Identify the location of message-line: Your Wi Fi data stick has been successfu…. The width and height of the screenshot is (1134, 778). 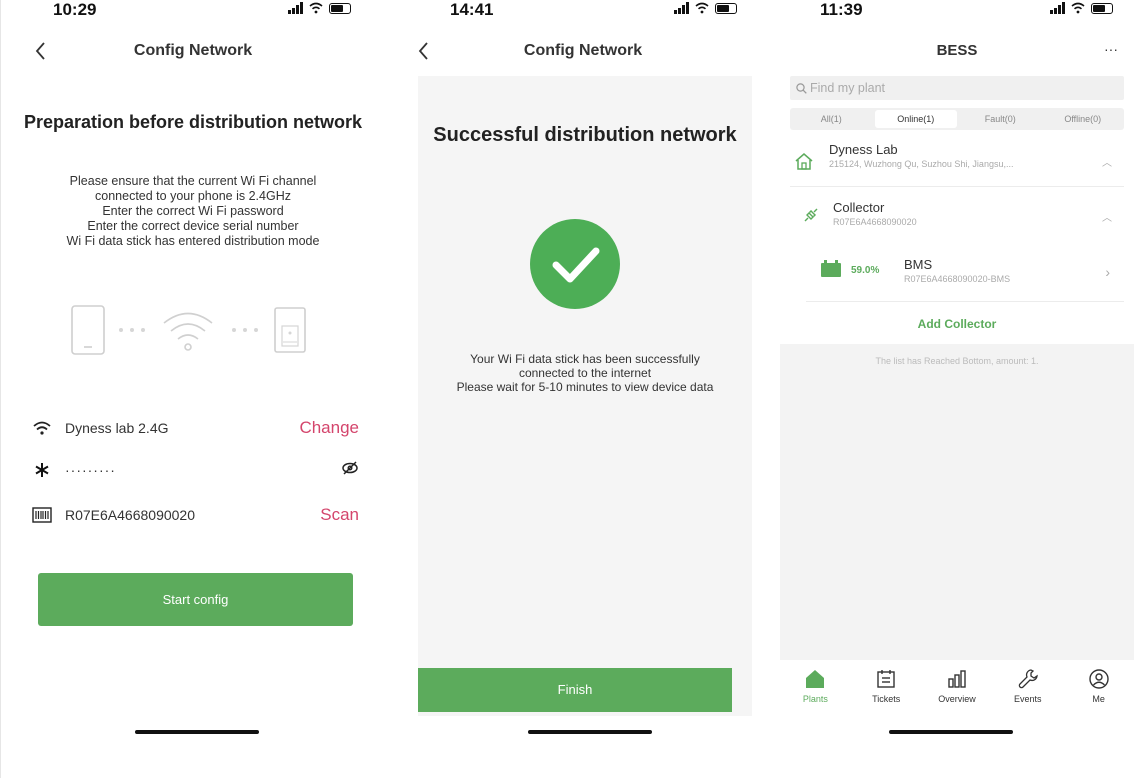
(585, 359).